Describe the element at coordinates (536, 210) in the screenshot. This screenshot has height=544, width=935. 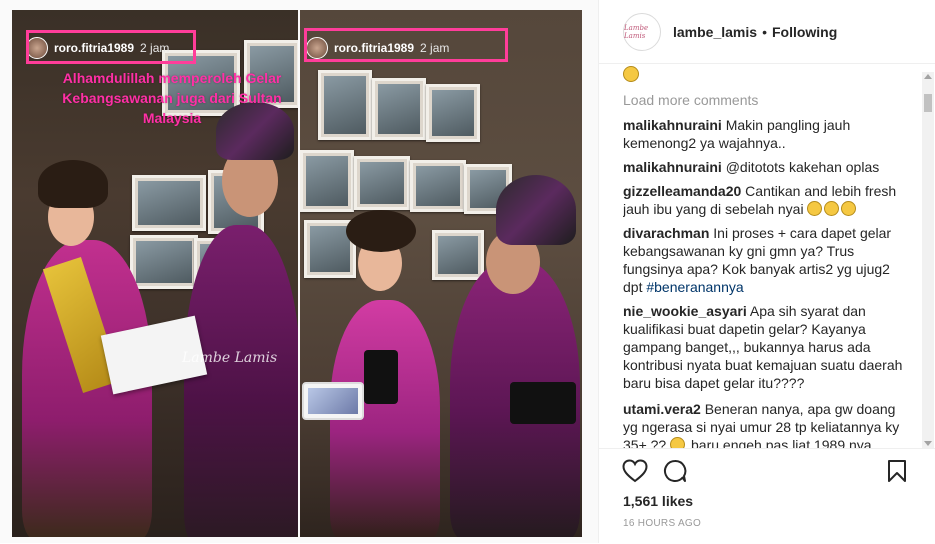
I see `man-hat` at that location.